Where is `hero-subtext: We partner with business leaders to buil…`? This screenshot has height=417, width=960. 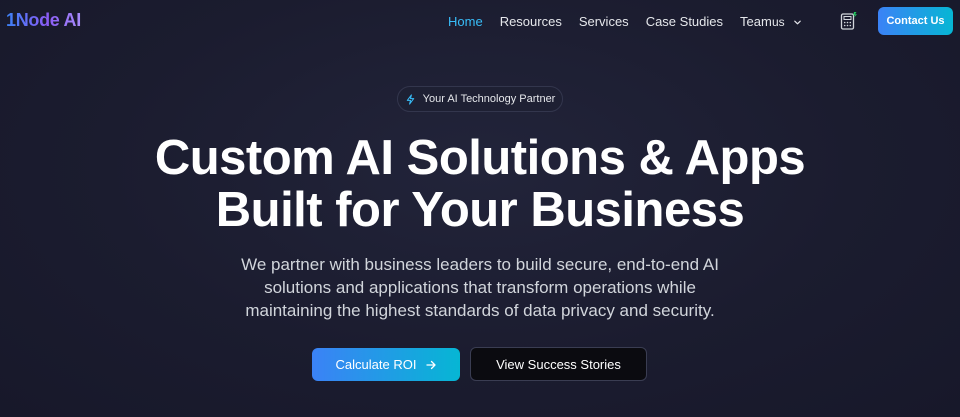
hero-subtext: We partner with business leaders to buil… is located at coordinates (480, 287).